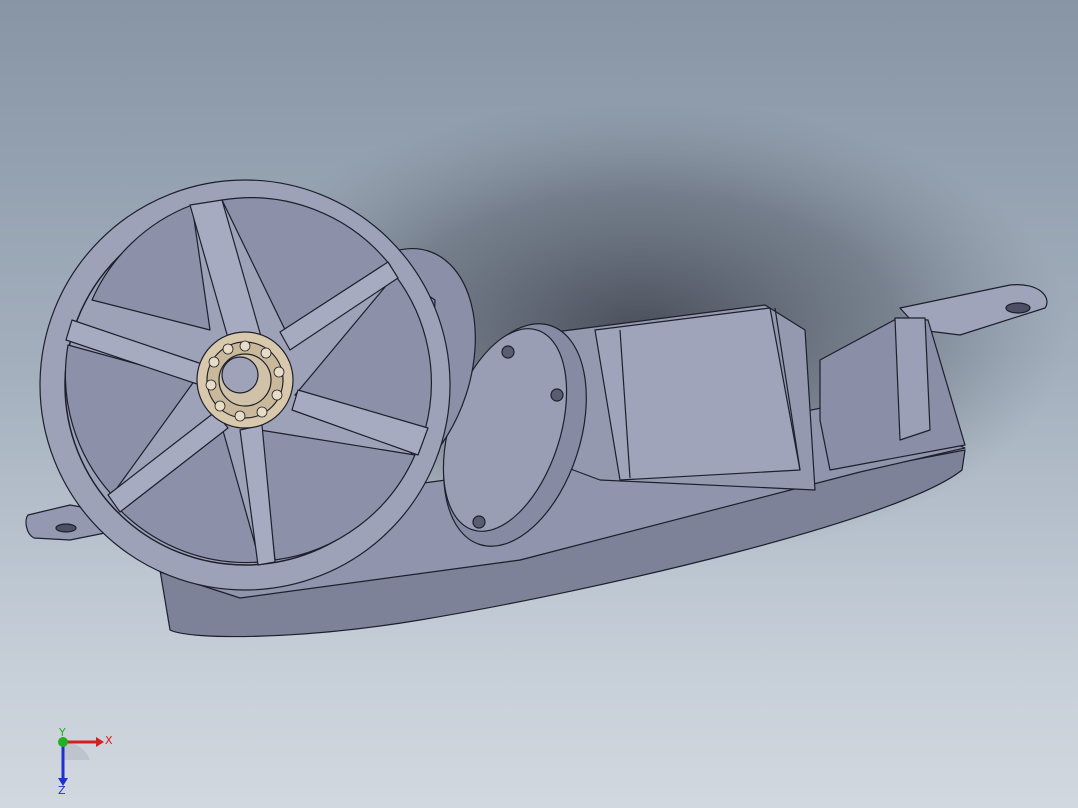 The width and height of the screenshot is (1078, 808). Describe the element at coordinates (109, 740) in the screenshot. I see `x-axis-label: X` at that location.